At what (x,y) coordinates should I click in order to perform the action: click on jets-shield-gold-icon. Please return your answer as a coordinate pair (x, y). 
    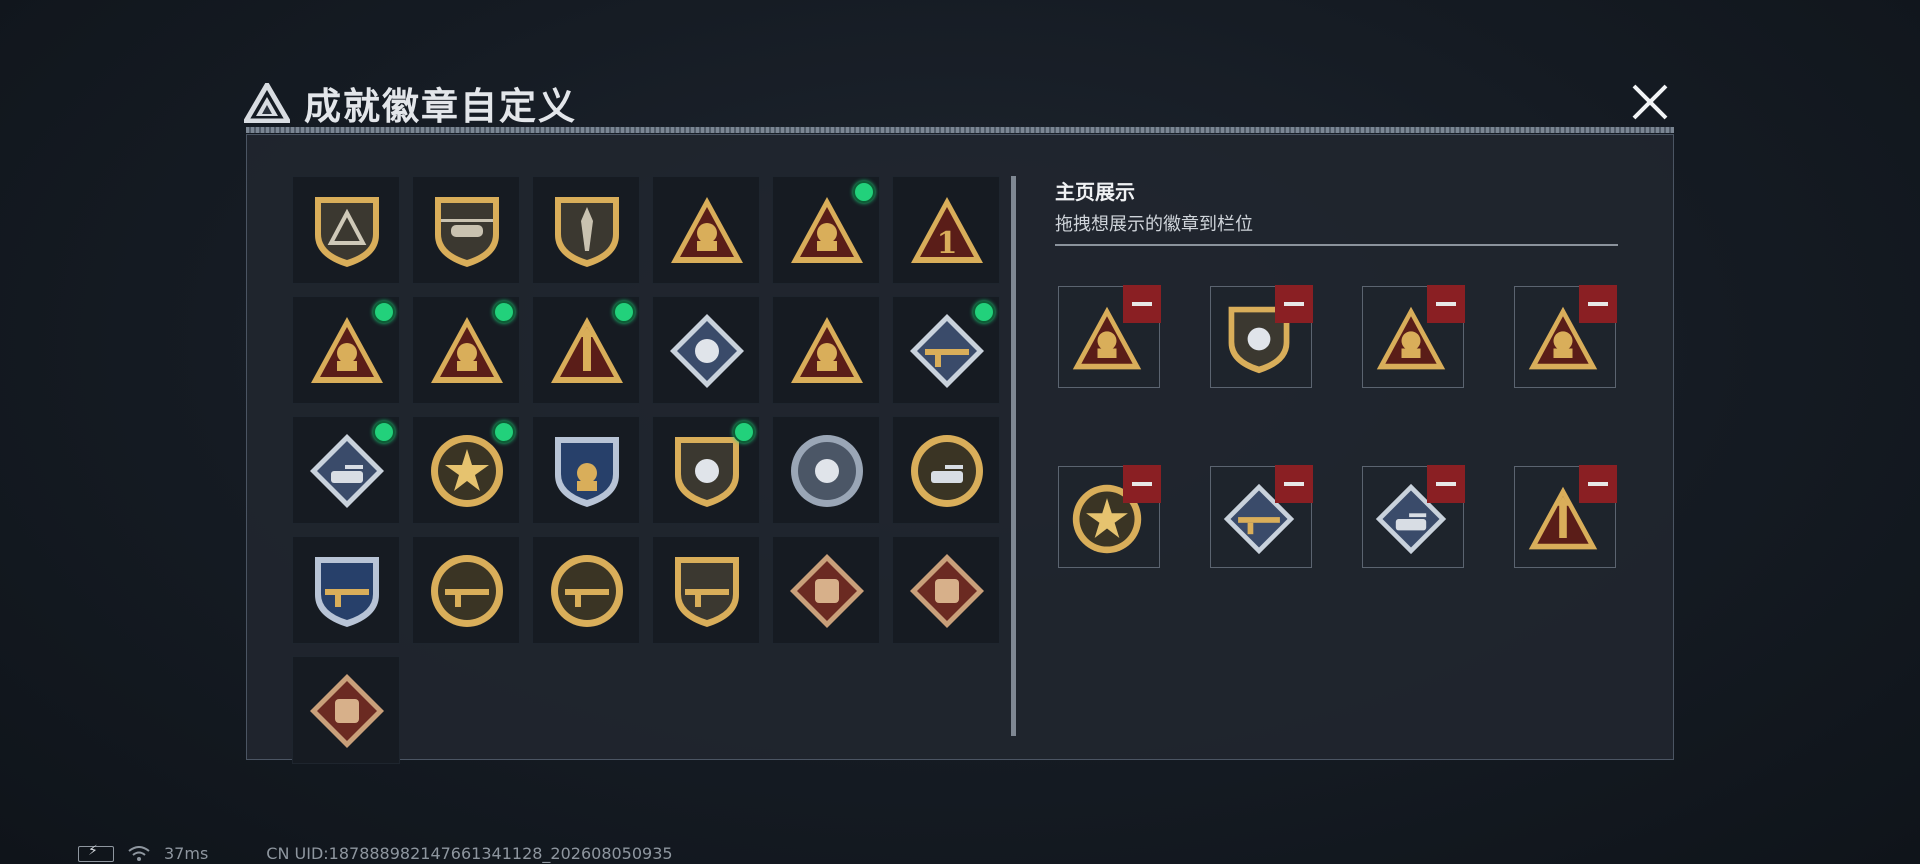
    Looking at the image, I should click on (707, 592).